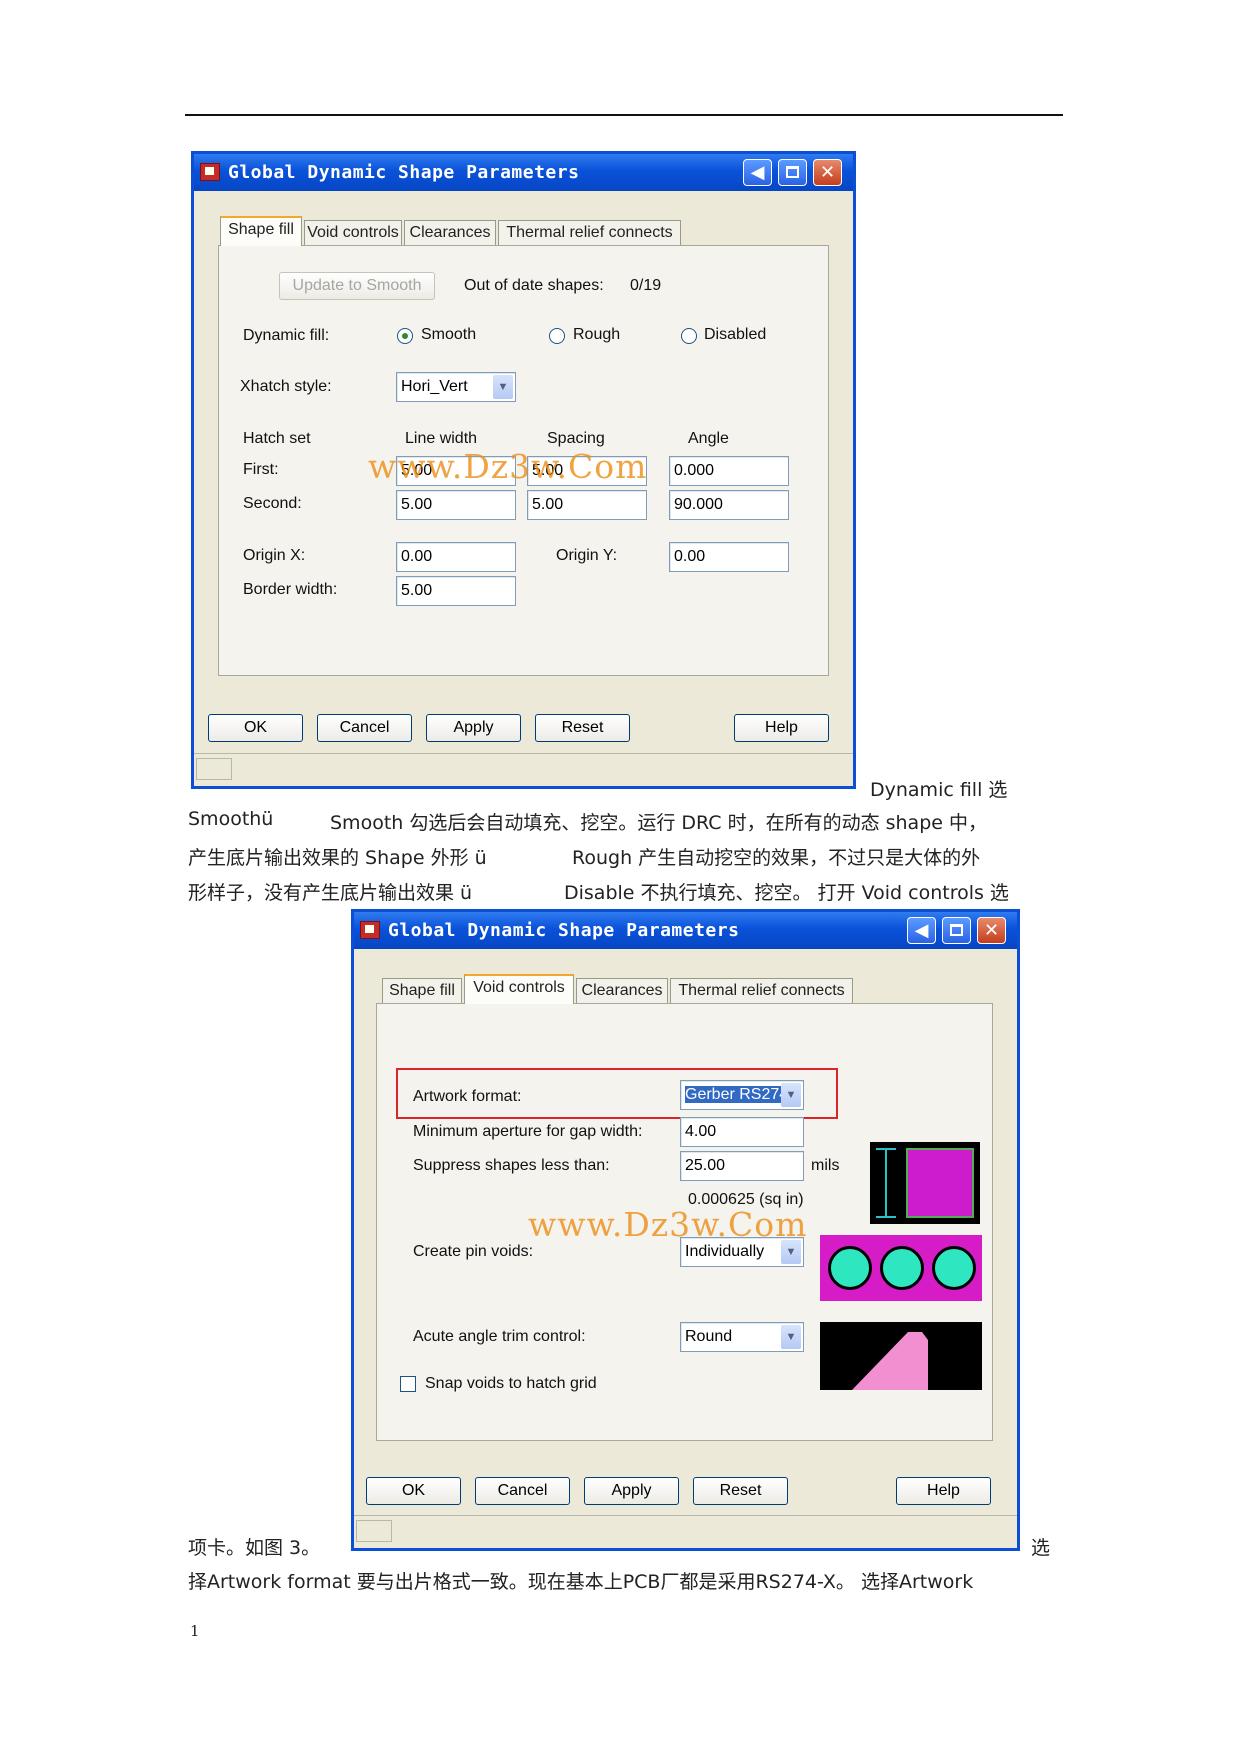 Image resolution: width=1241 pixels, height=1754 pixels. What do you see at coordinates (901, 1268) in the screenshot?
I see `pin-voids-preview-image` at bounding box center [901, 1268].